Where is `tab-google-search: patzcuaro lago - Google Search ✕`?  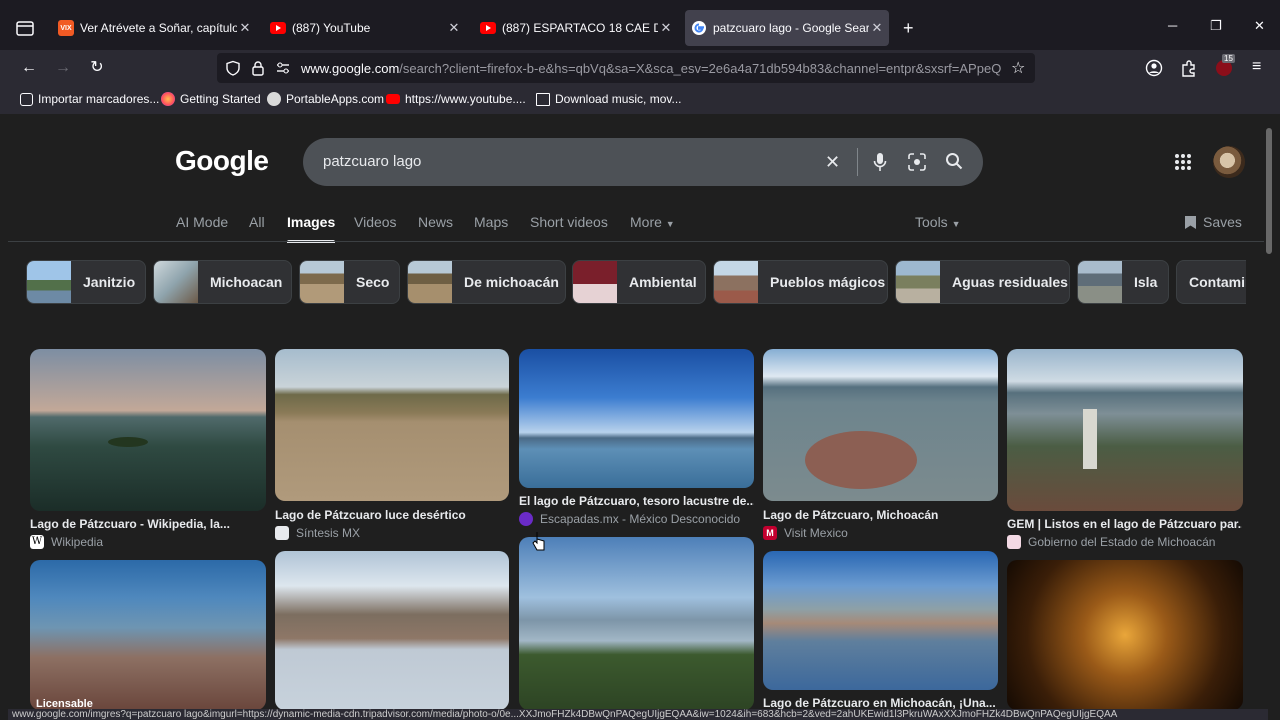
tab-google-search: patzcuaro lago - Google Search ✕ is located at coordinates (787, 28).